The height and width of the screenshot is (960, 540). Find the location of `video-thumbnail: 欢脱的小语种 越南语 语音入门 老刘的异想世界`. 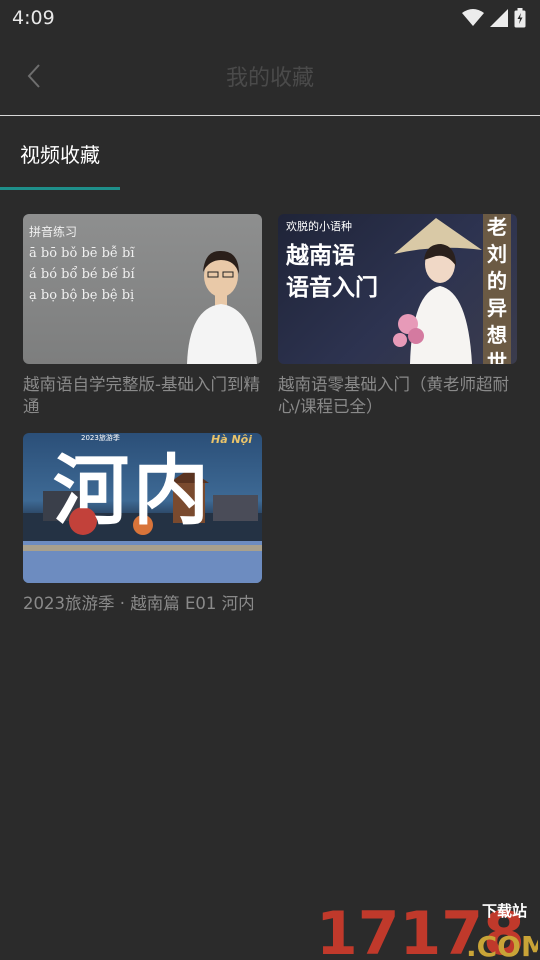

video-thumbnail: 欢脱的小语种 越南语 语音入门 老刘的异想世界 is located at coordinates (397, 289).